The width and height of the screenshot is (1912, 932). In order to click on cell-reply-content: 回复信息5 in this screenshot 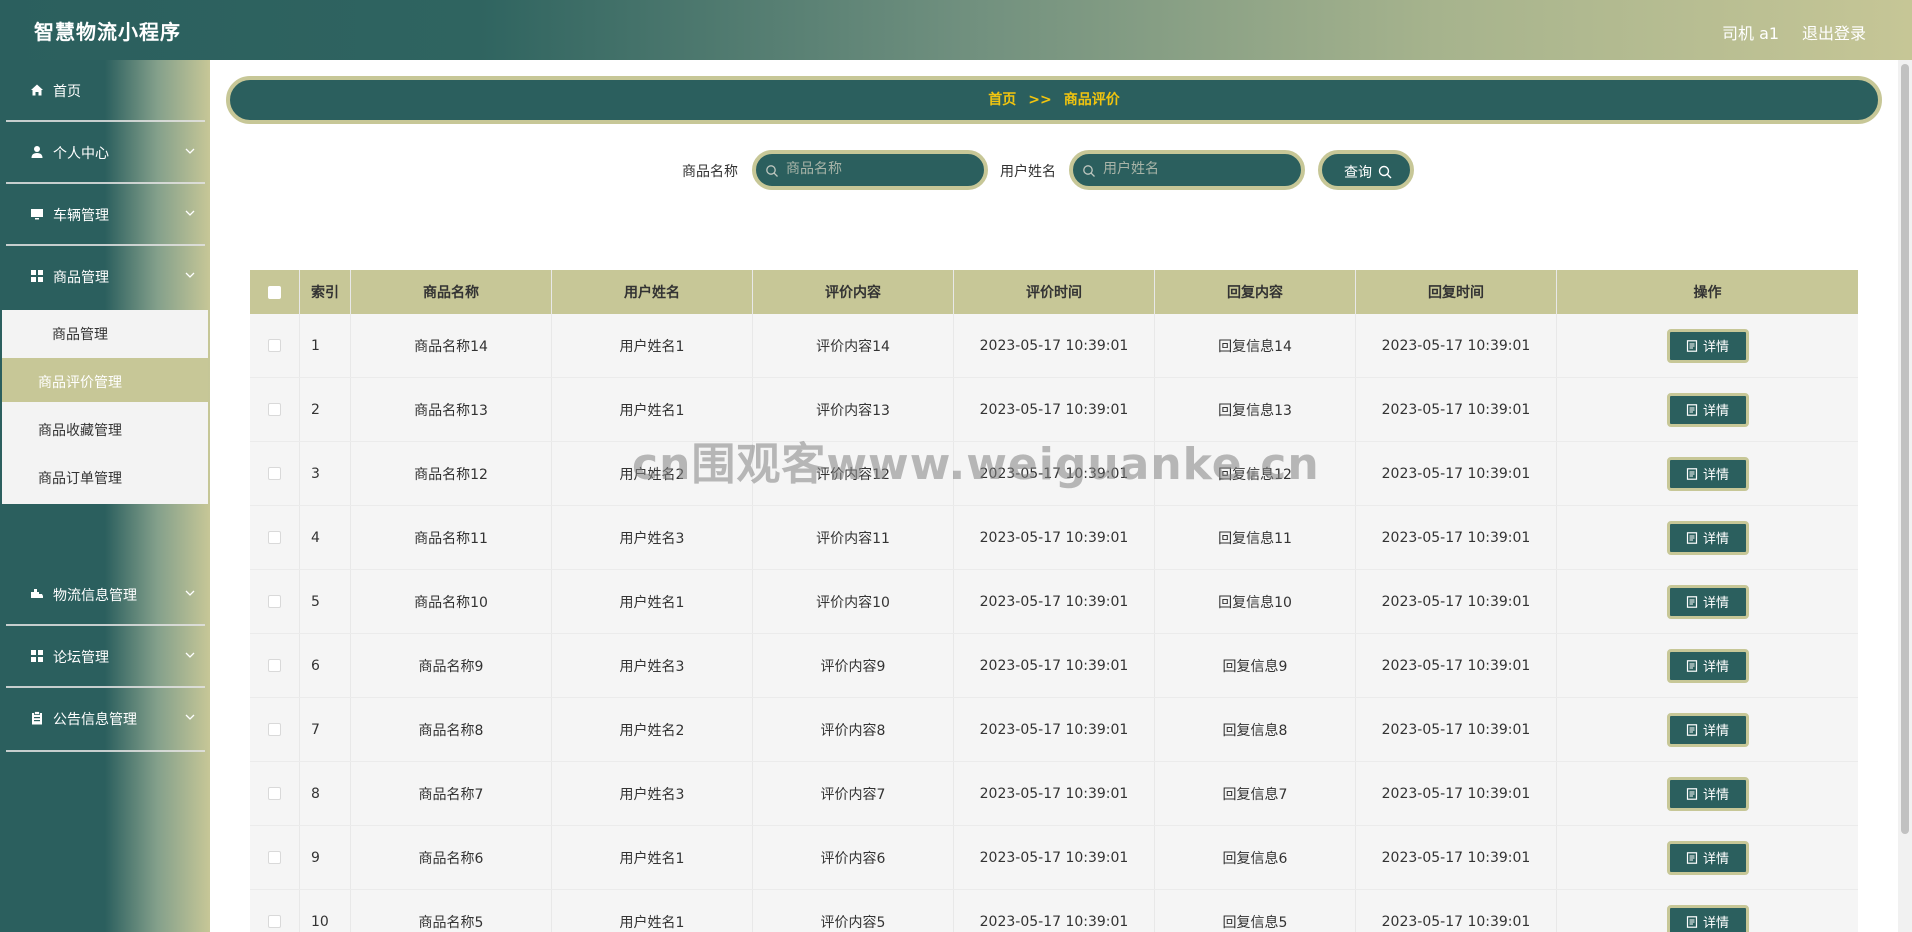, I will do `click(1255, 911)`.